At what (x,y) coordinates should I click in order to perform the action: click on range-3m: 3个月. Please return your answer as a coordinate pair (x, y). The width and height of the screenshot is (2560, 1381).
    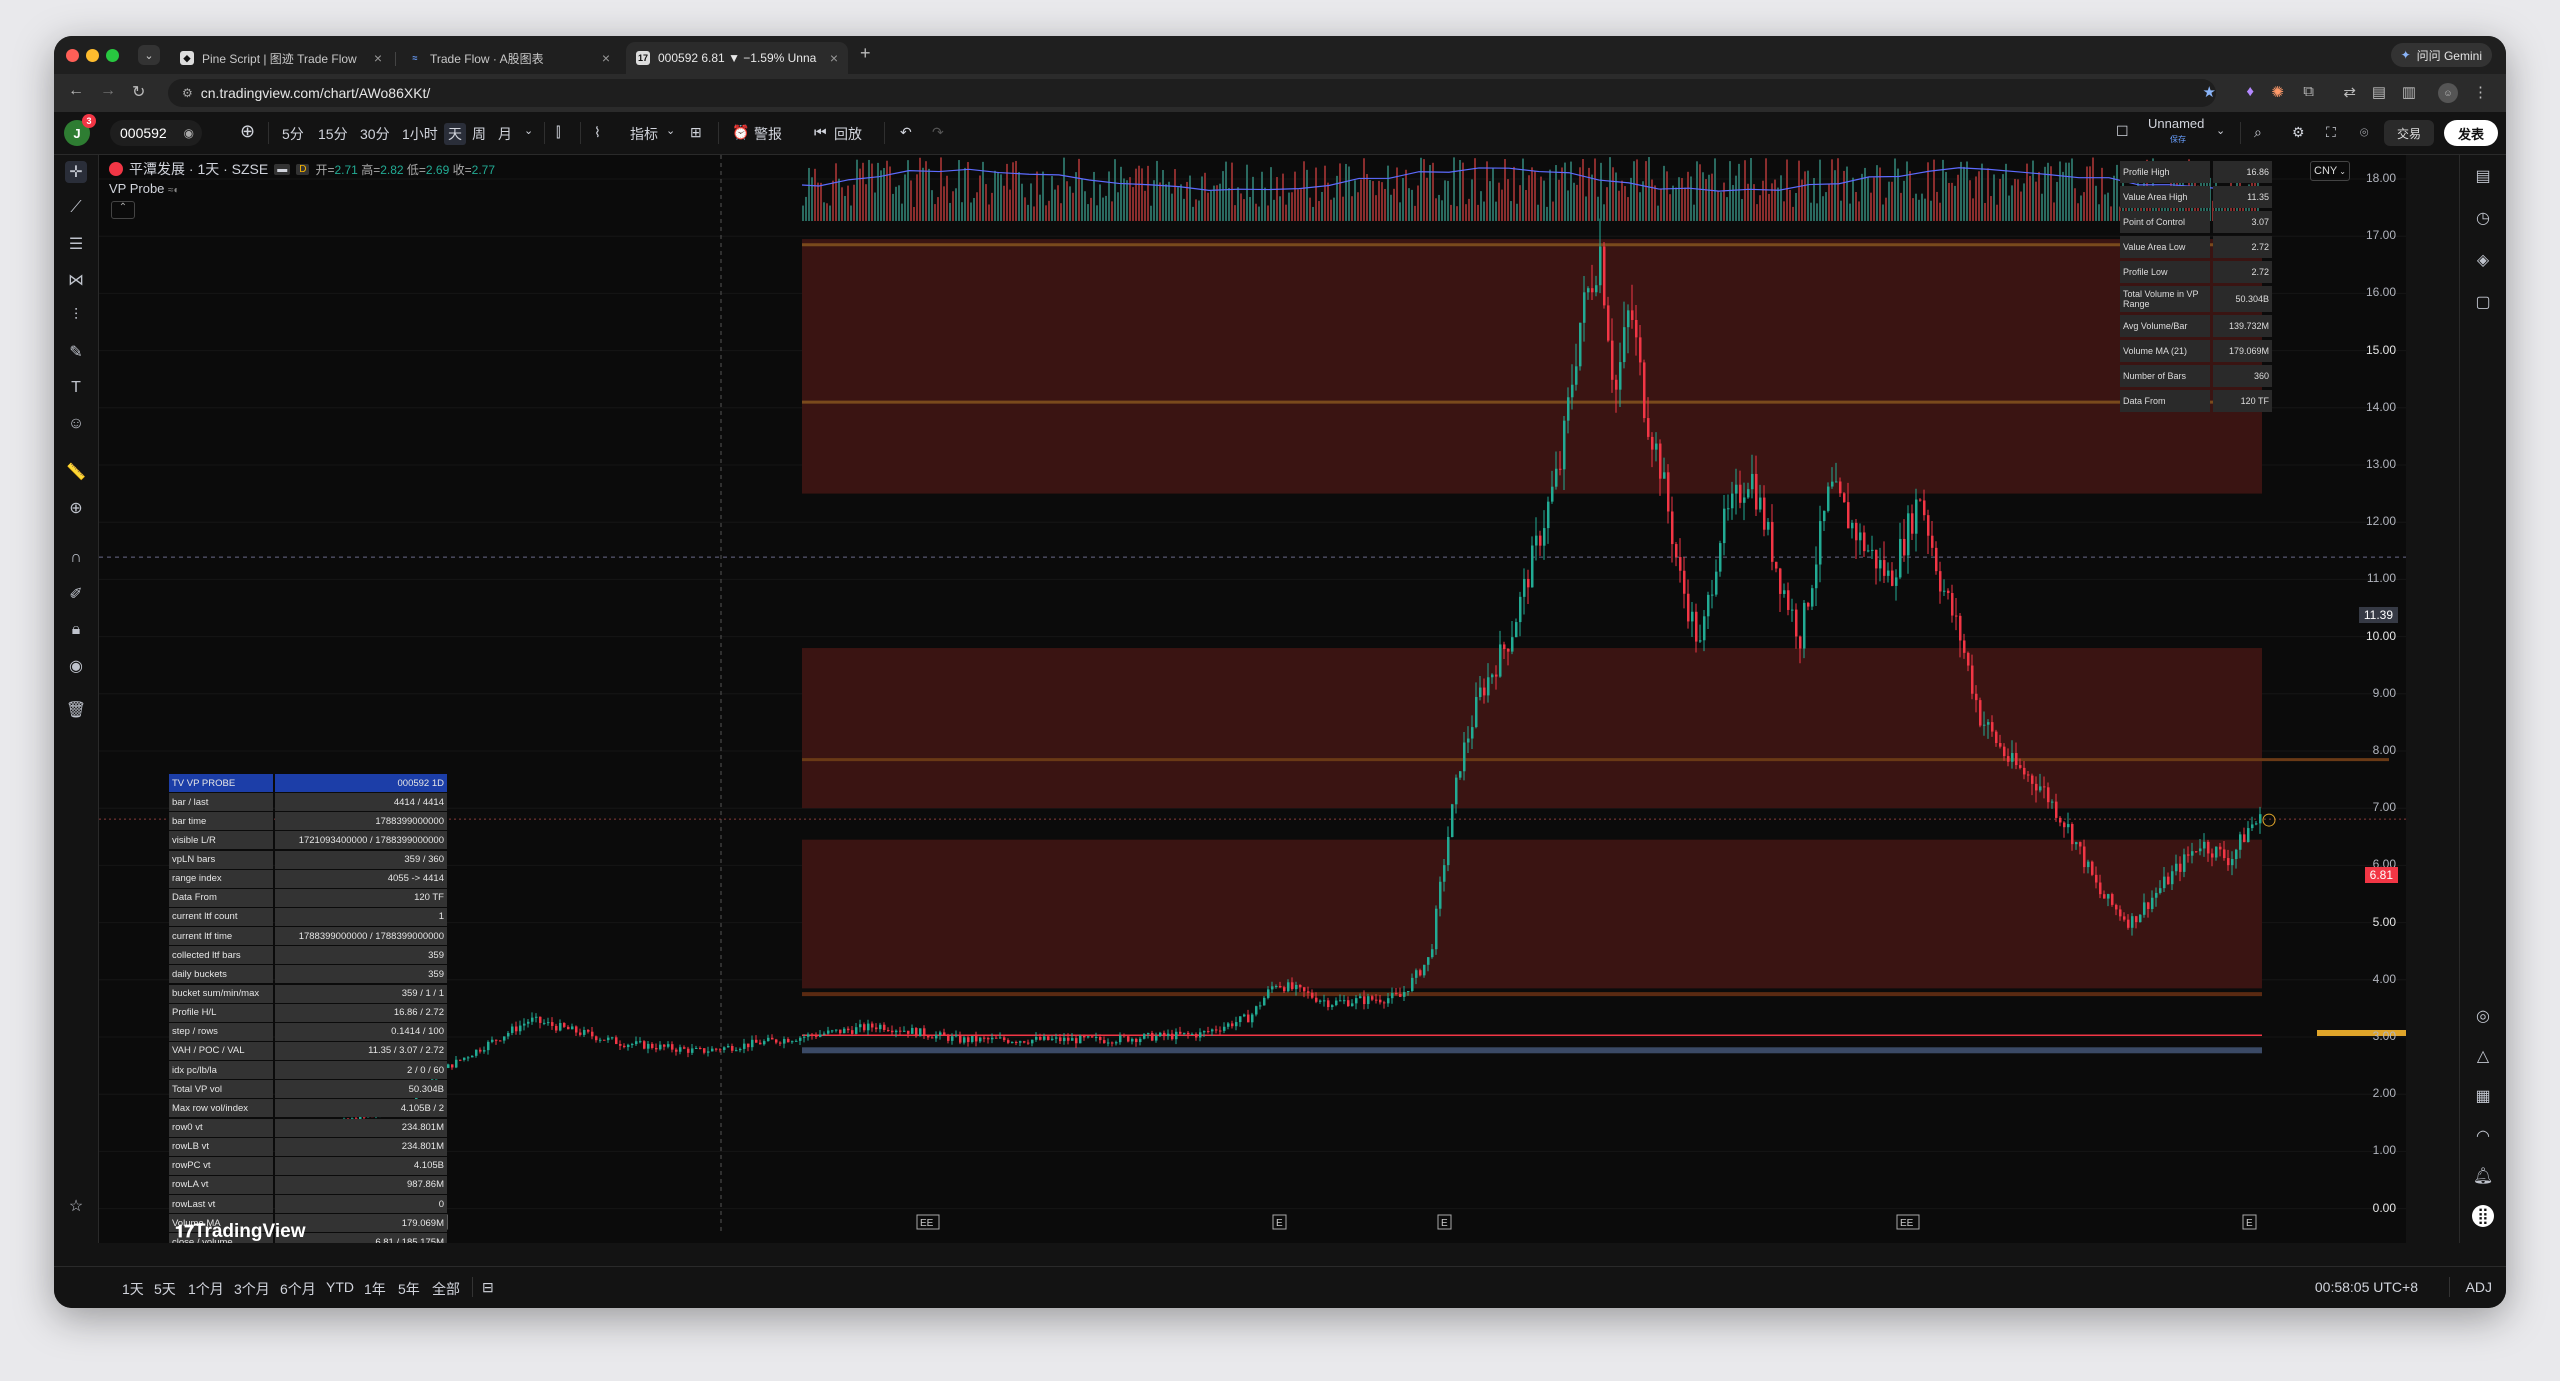
    Looking at the image, I should click on (252, 1289).